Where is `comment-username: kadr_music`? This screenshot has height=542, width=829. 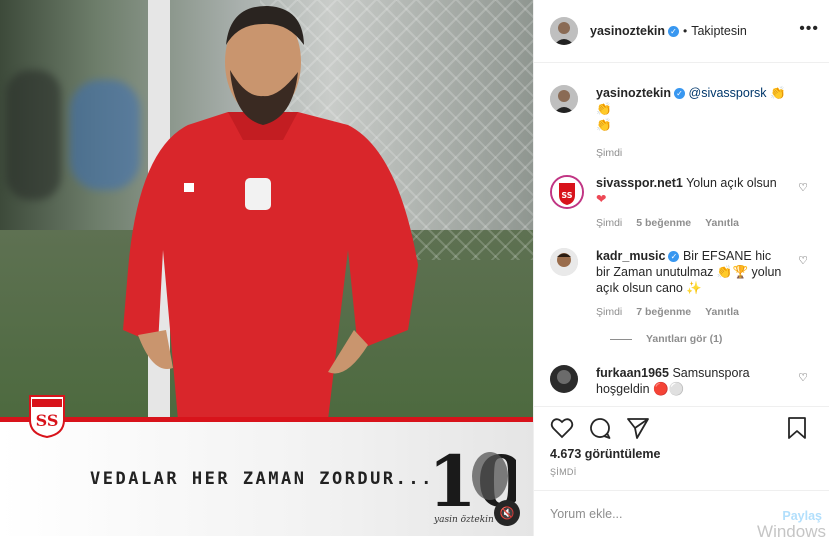
comment-username: kadr_music is located at coordinates (630, 256).